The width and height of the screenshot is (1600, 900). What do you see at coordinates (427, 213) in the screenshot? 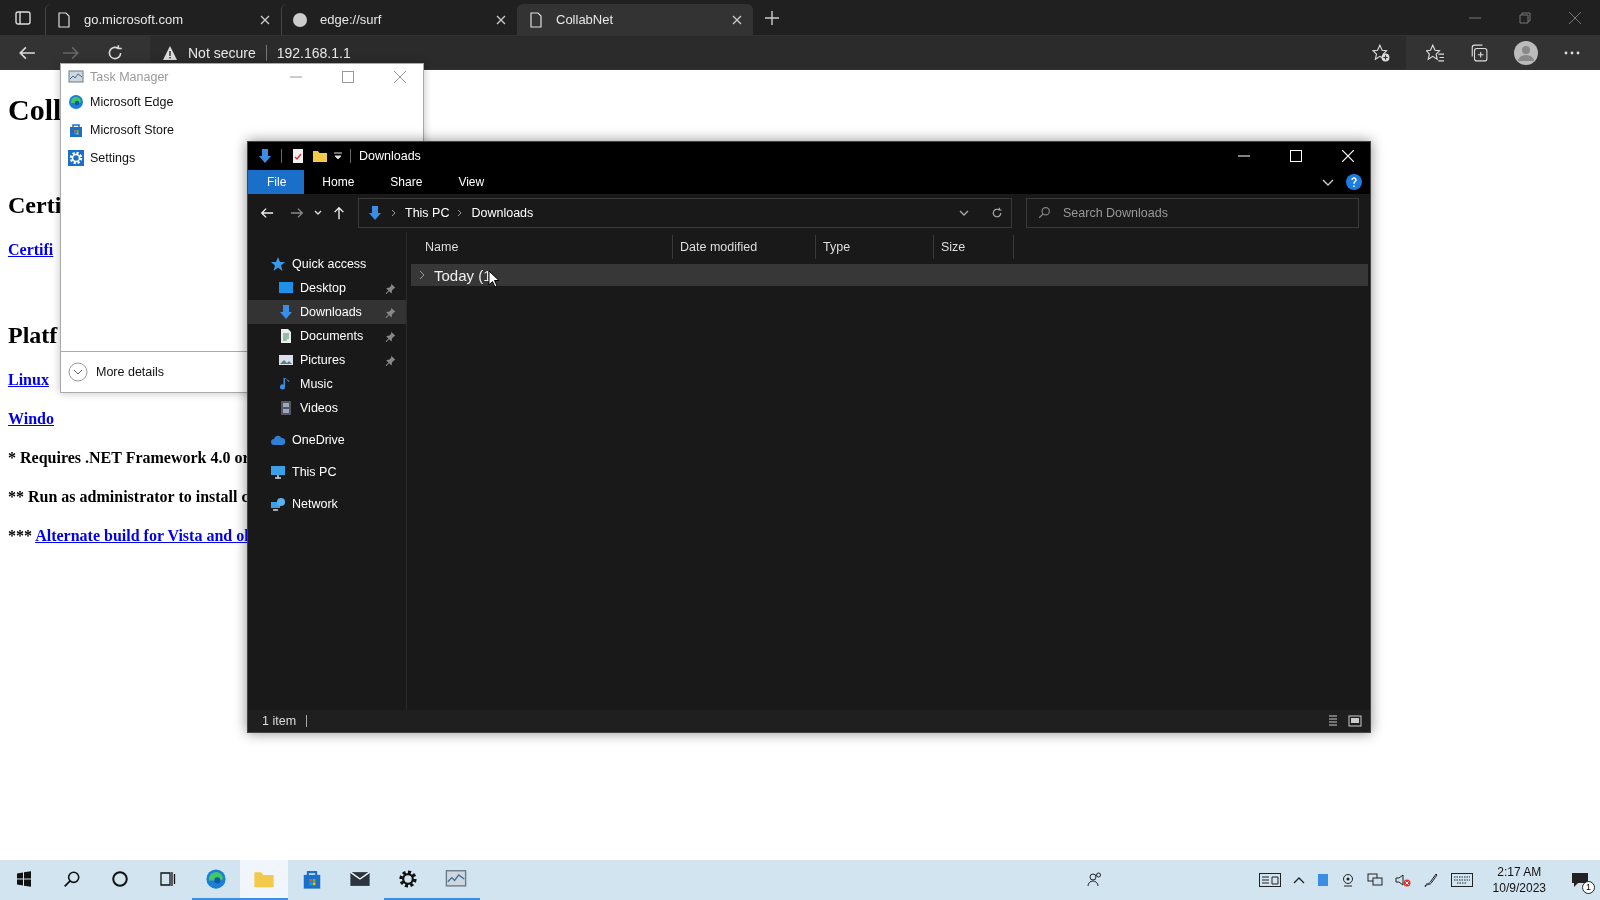
I see `breadcrumb: This PC` at bounding box center [427, 213].